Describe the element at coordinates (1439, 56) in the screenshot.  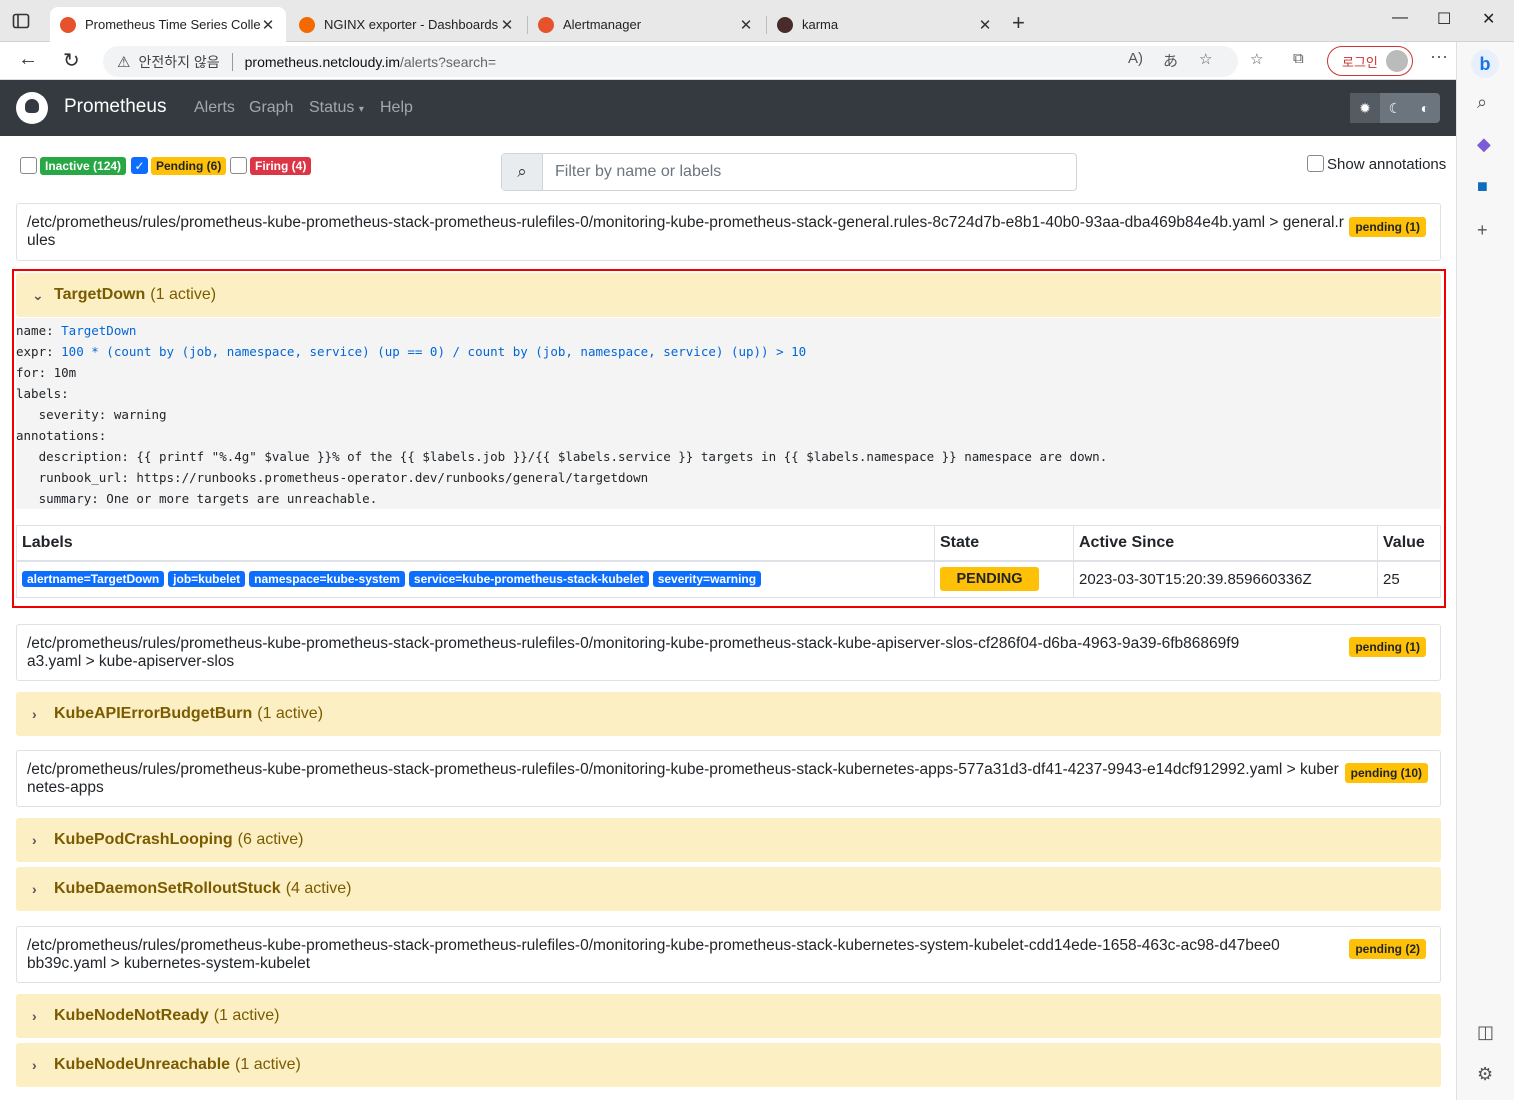
I see `more-options-icon: ···` at that location.